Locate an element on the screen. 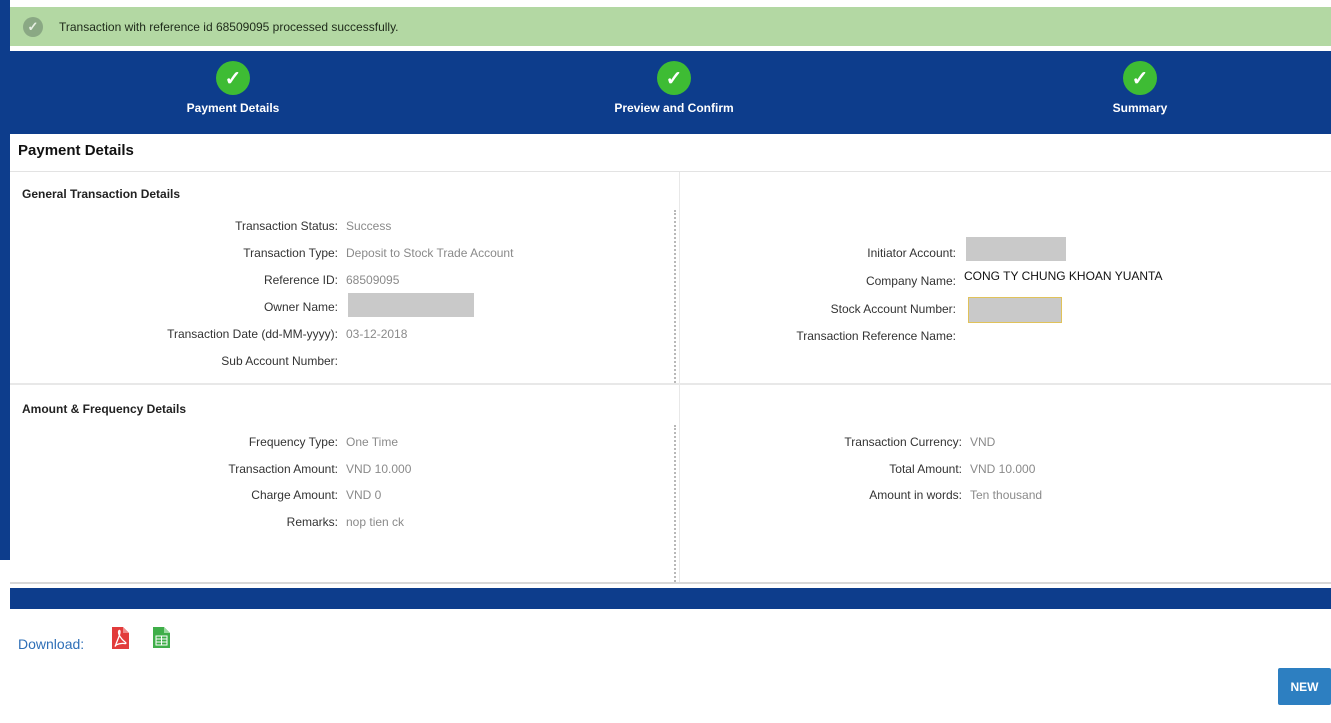 The height and width of the screenshot is (723, 1331). field-label: Frequency Type: is located at coordinates (293, 442).